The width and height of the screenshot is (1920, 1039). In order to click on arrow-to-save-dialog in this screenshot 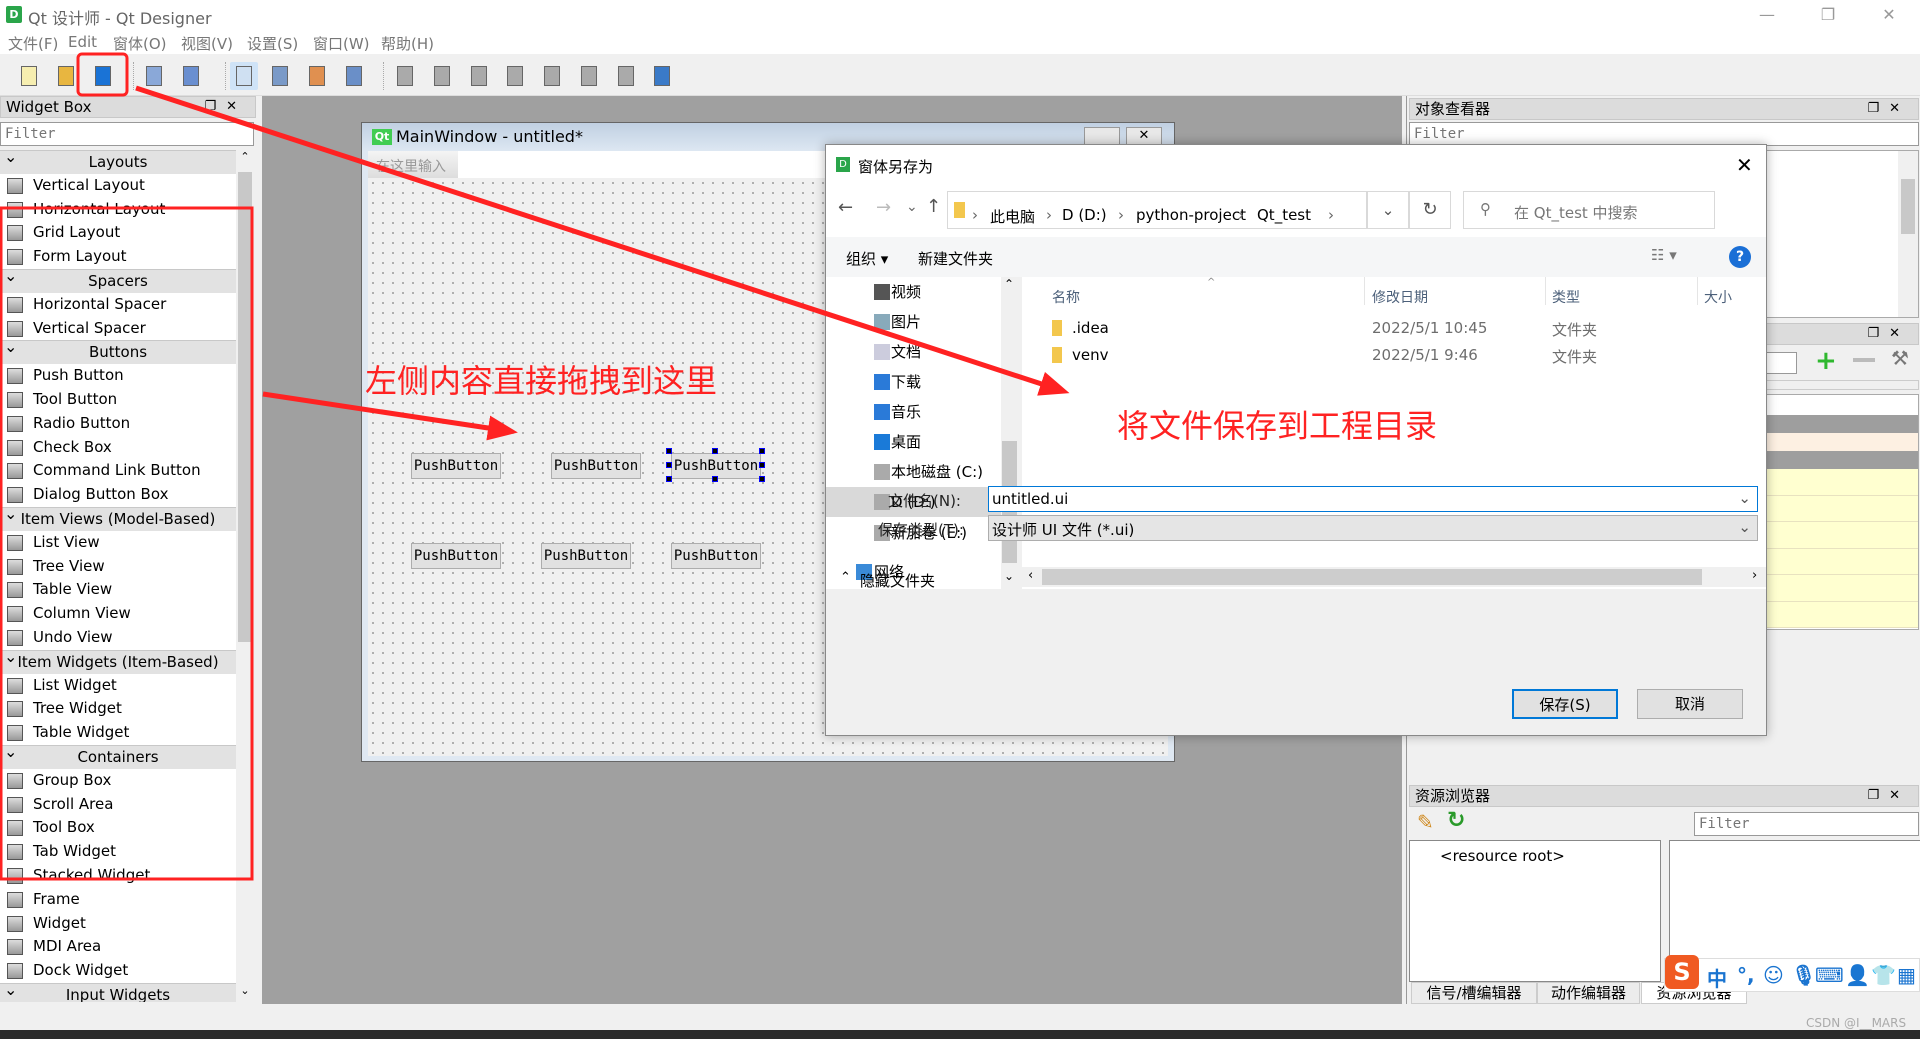, I will do `click(602, 240)`.